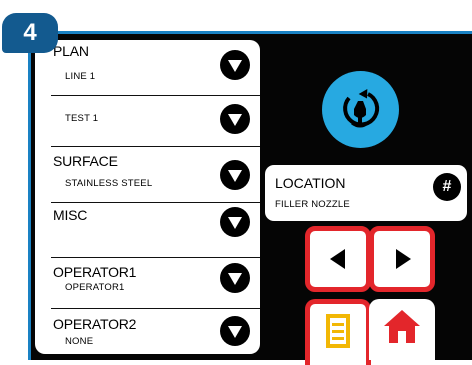  What do you see at coordinates (235, 175) in the screenshot?
I see `surface-dropdown-icon` at bounding box center [235, 175].